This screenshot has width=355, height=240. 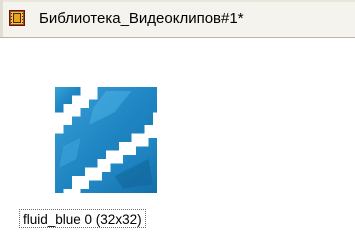 I want to click on video-library-icon, so click(x=17, y=18).